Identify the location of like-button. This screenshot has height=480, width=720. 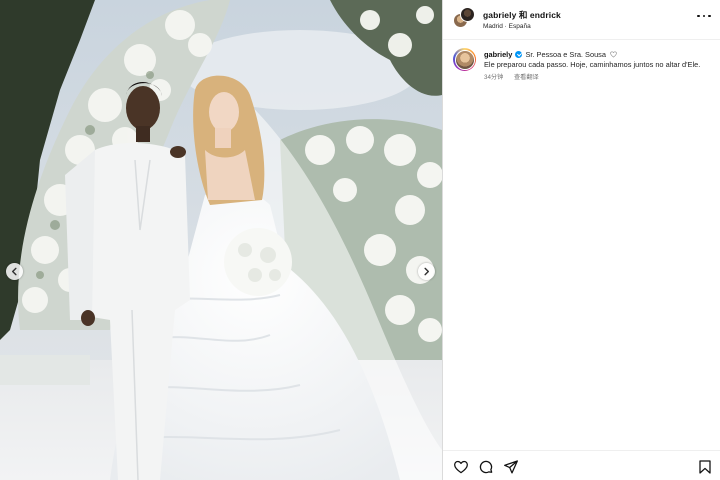
(461, 467).